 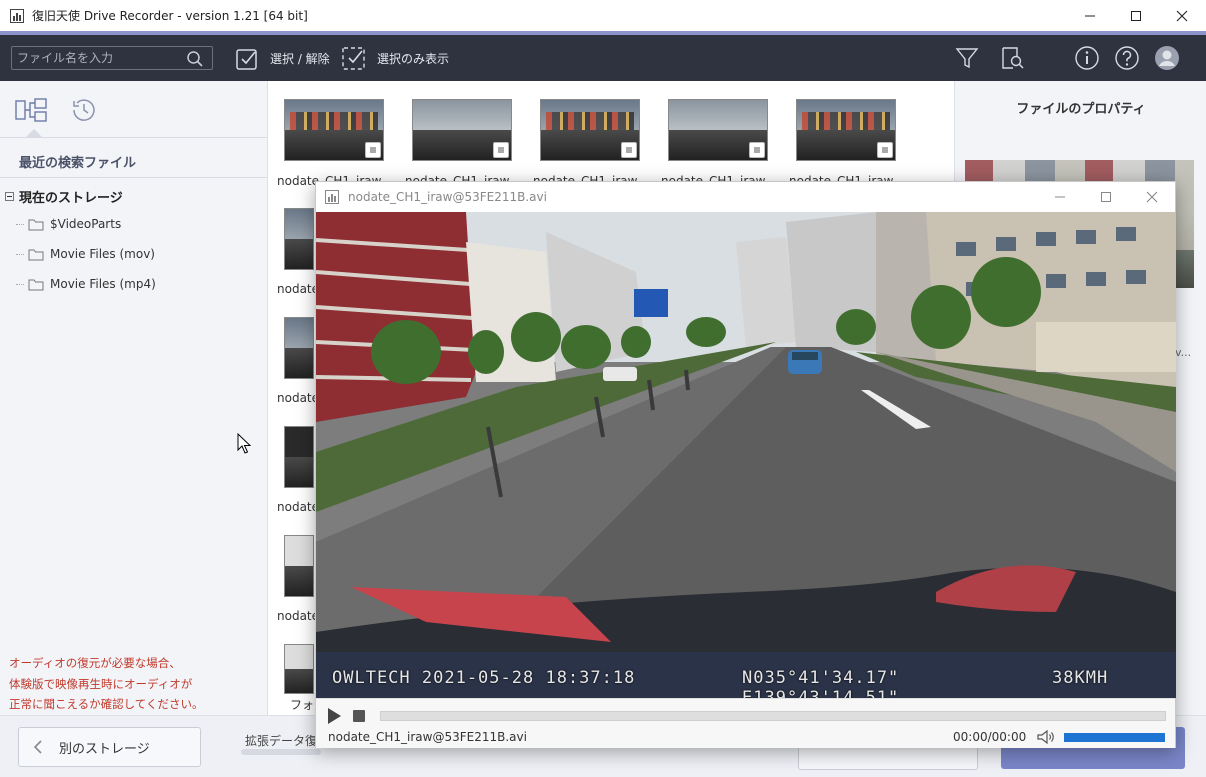 What do you see at coordinates (133, 196) in the screenshot?
I see `current-storage-node: 現在のストレージ` at bounding box center [133, 196].